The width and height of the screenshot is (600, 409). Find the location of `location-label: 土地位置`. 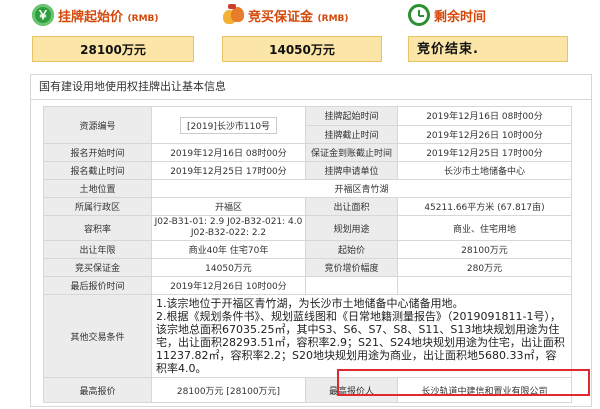

location-label: 土地位置 is located at coordinates (97, 188).